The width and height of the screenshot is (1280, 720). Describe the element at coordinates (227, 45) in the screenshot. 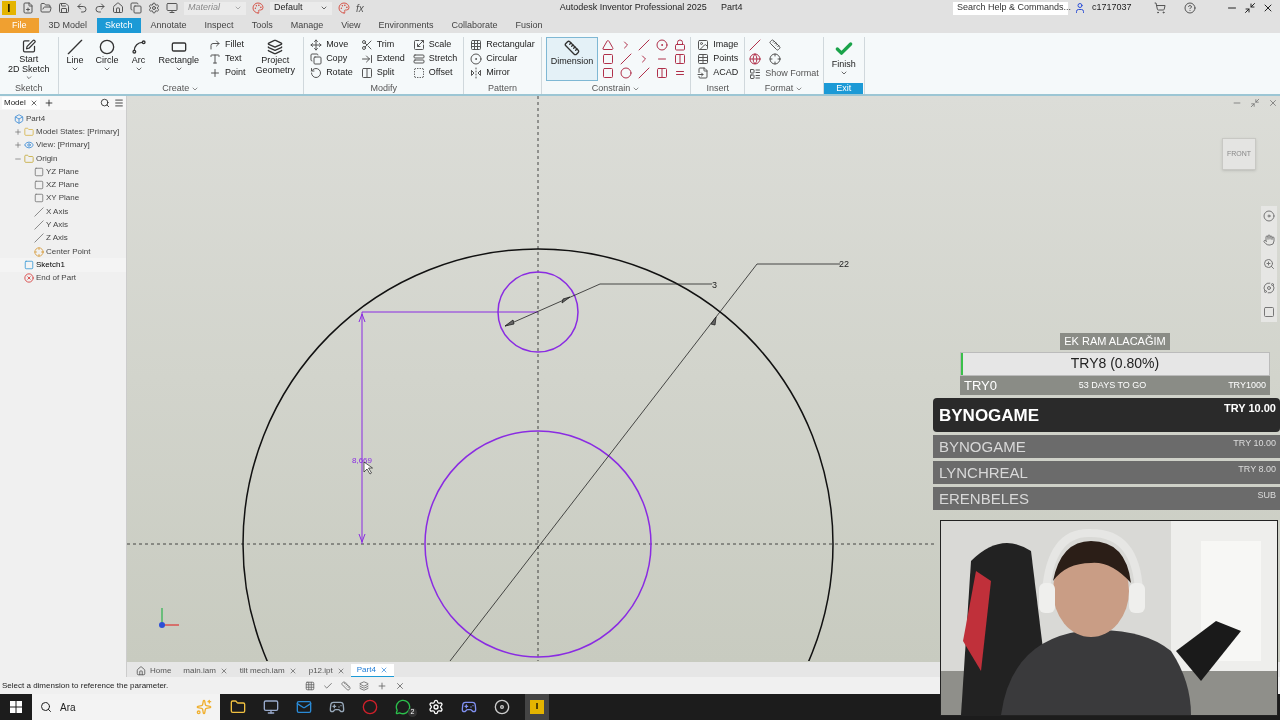

I see `tool-button: Fillet` at that location.